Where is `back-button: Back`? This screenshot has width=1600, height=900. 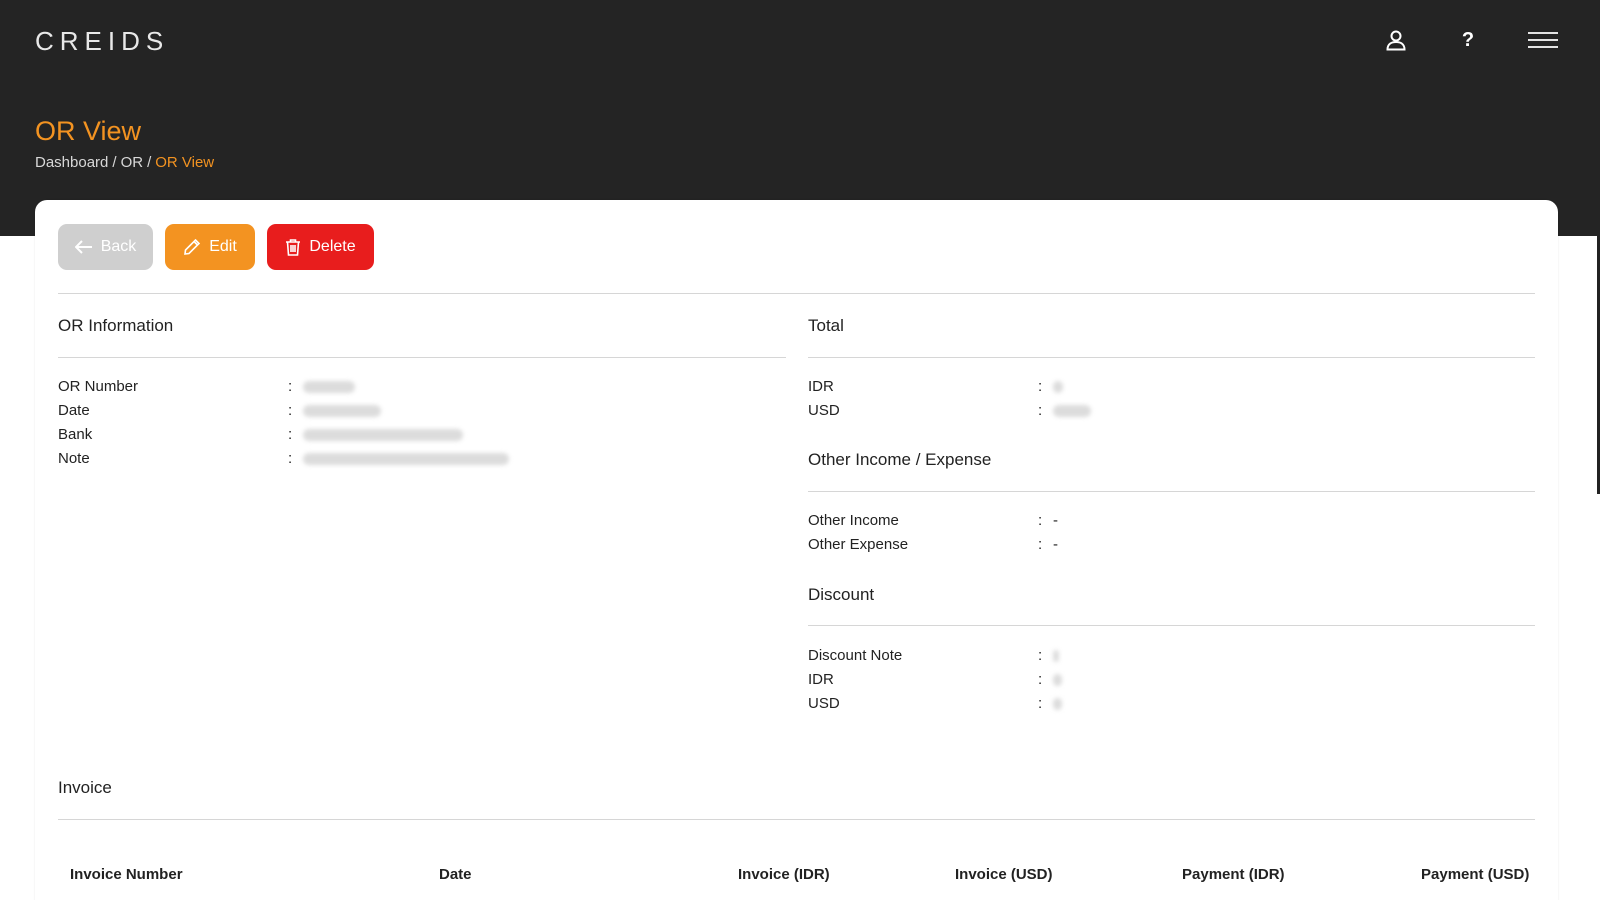
back-button: Back is located at coordinates (105, 247).